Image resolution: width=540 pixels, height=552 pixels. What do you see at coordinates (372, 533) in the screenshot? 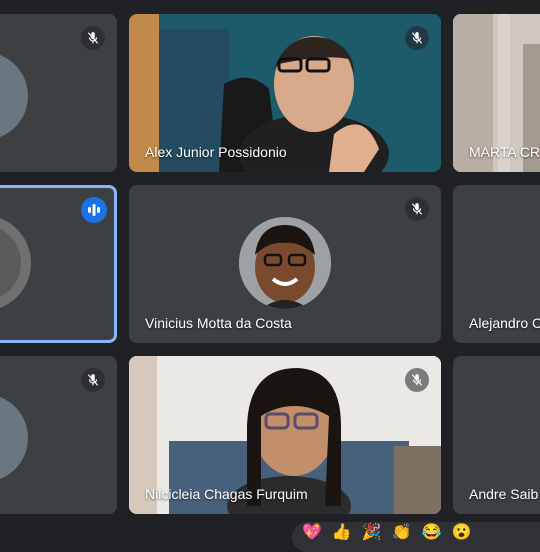
I see `reaction-button: 🎉` at bounding box center [372, 533].